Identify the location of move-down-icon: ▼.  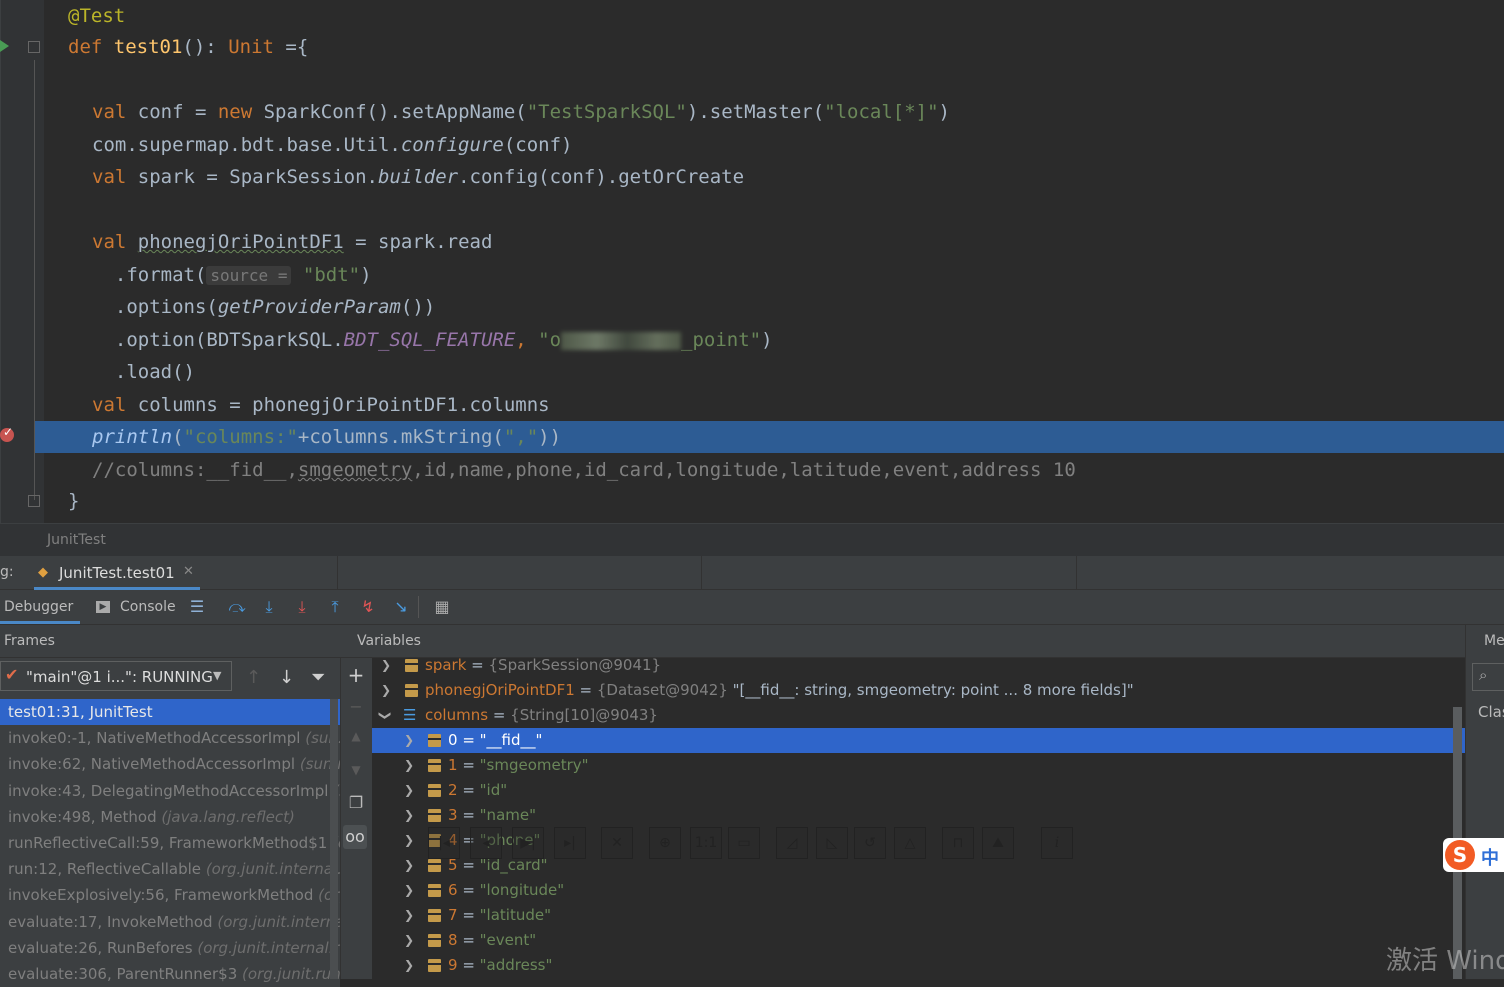
(356, 770).